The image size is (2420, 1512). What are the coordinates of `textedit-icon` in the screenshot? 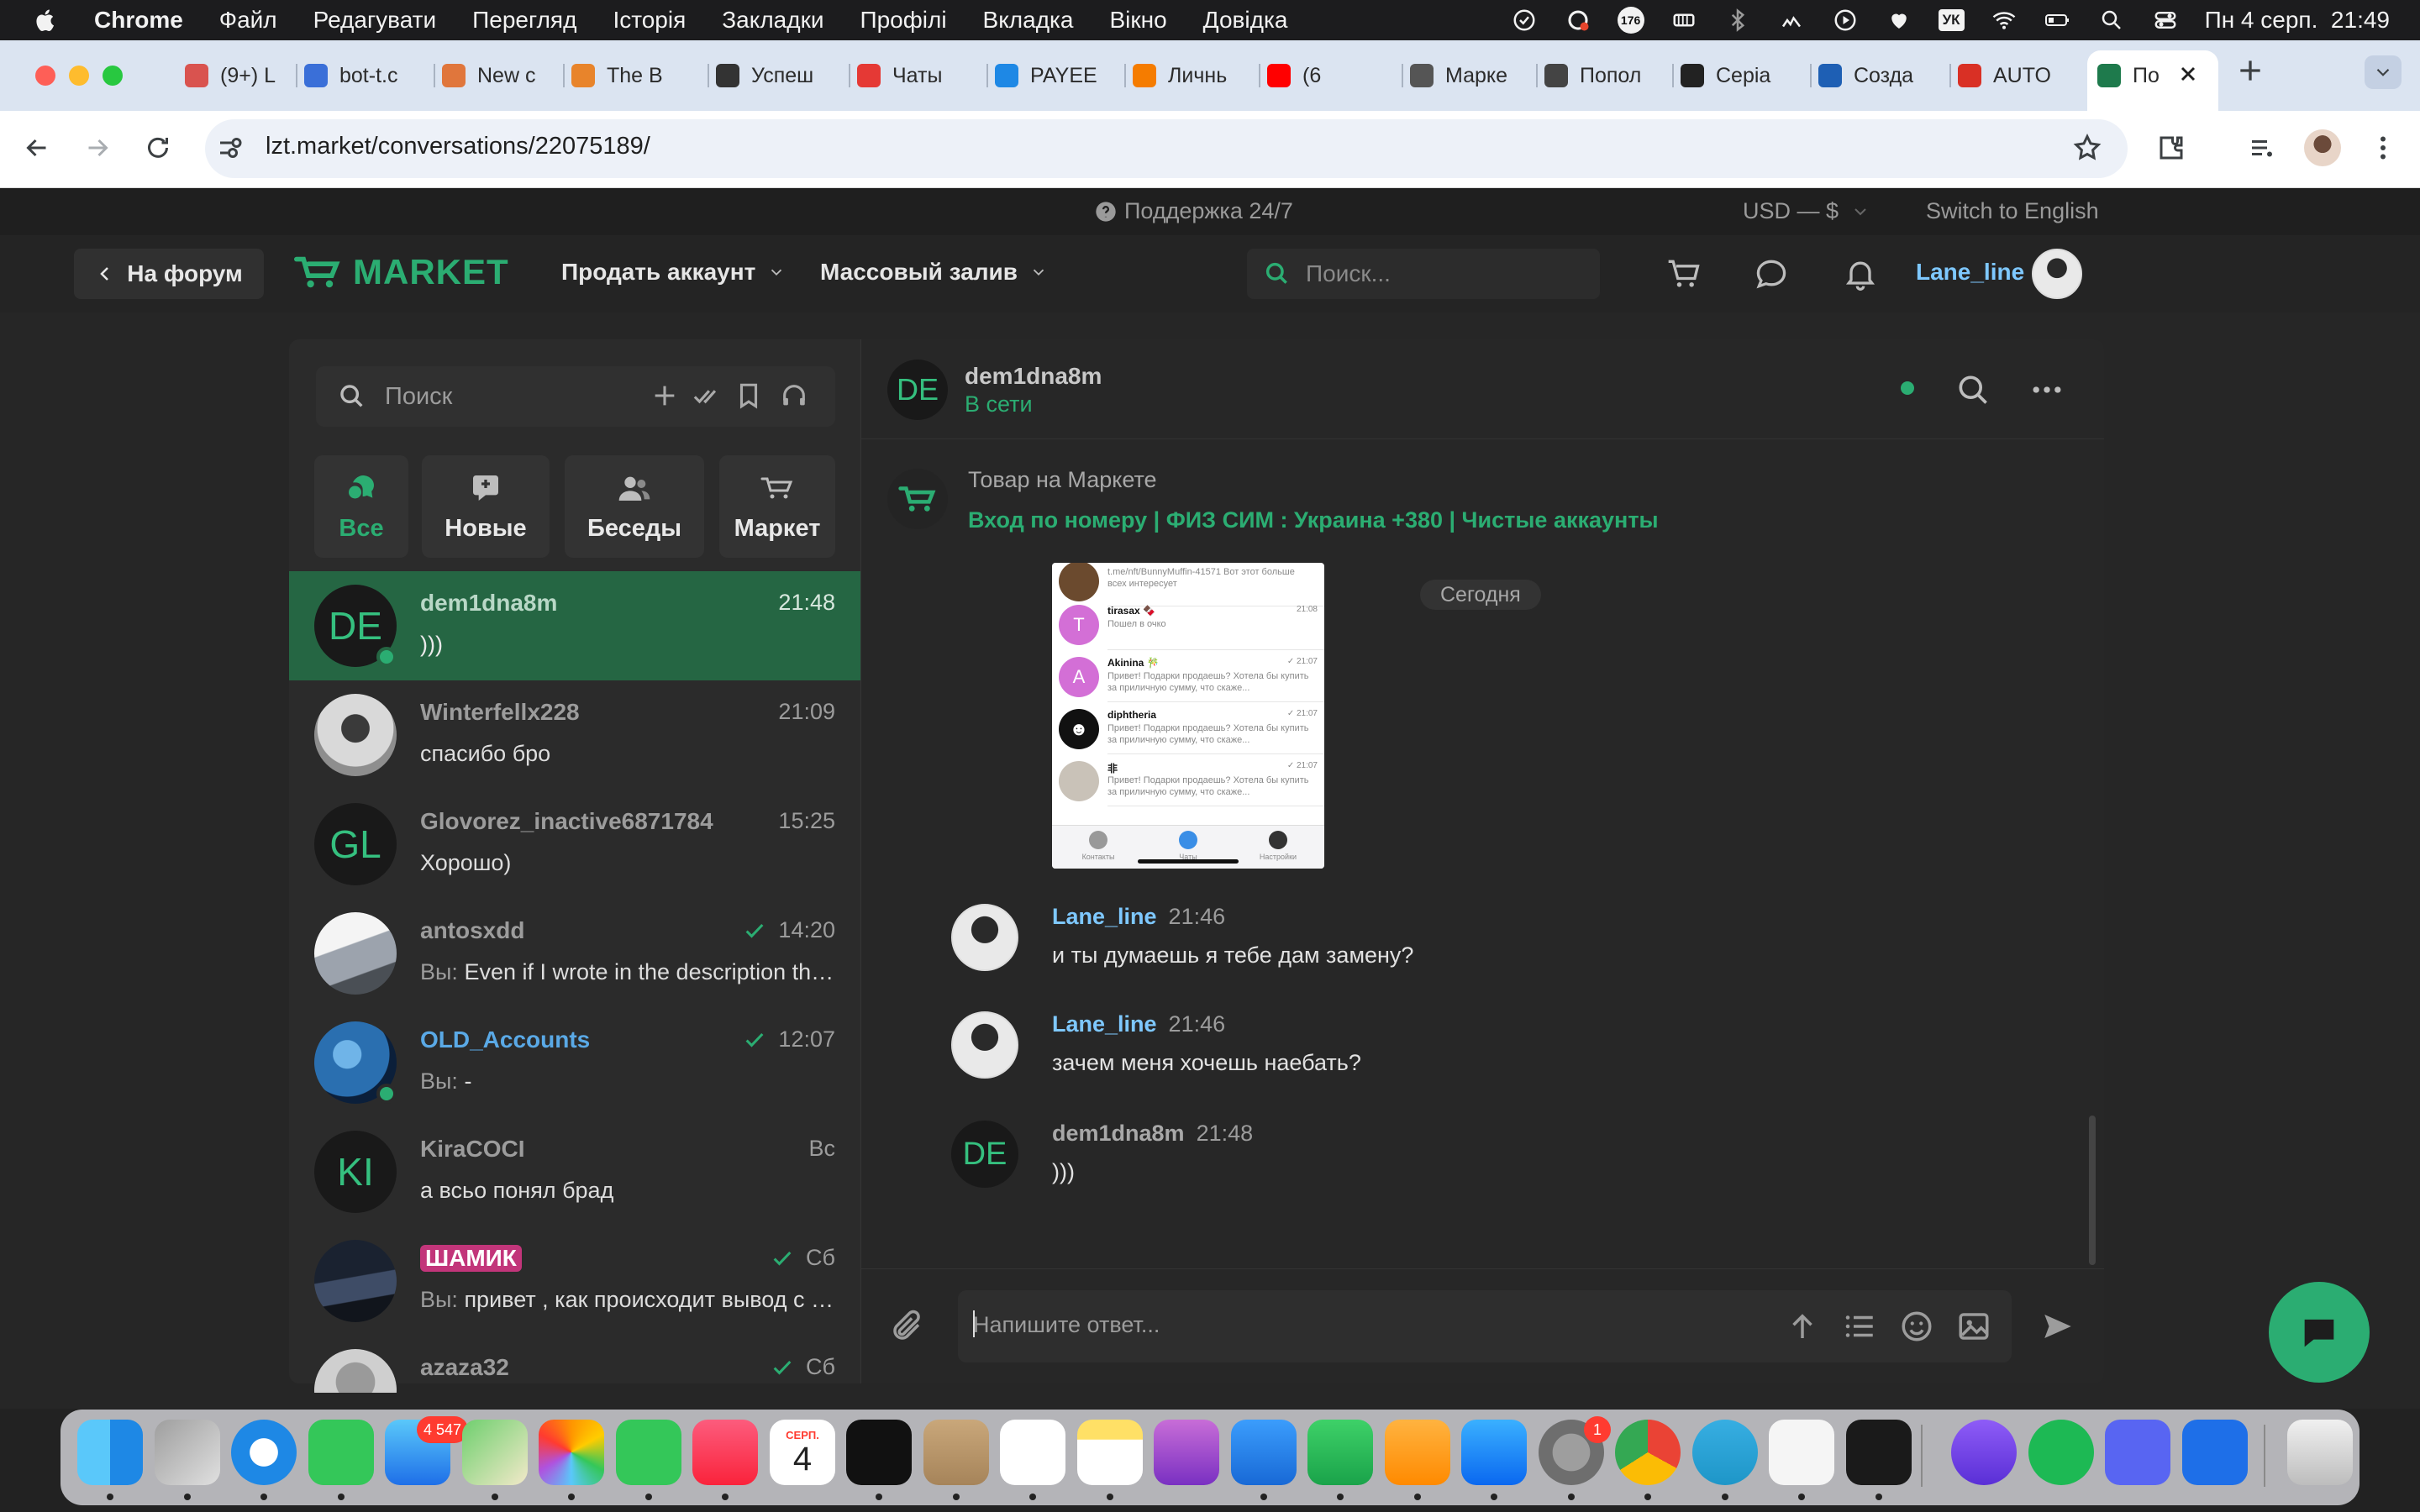 It's located at (1801, 1452).